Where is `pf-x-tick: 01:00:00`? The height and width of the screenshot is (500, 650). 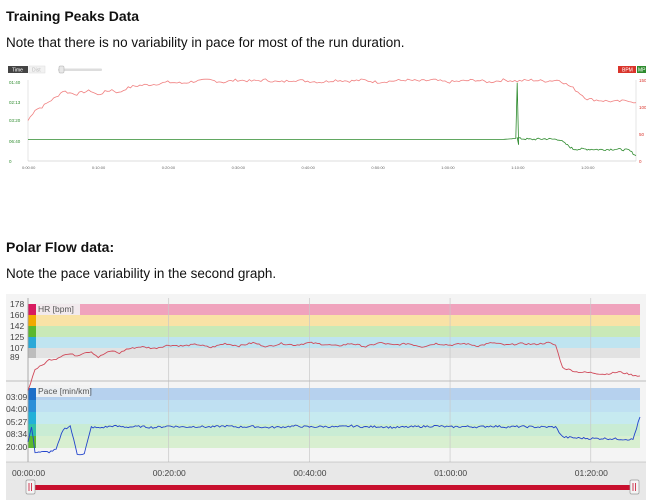
pf-x-tick: 01:00:00 is located at coordinates (450, 473).